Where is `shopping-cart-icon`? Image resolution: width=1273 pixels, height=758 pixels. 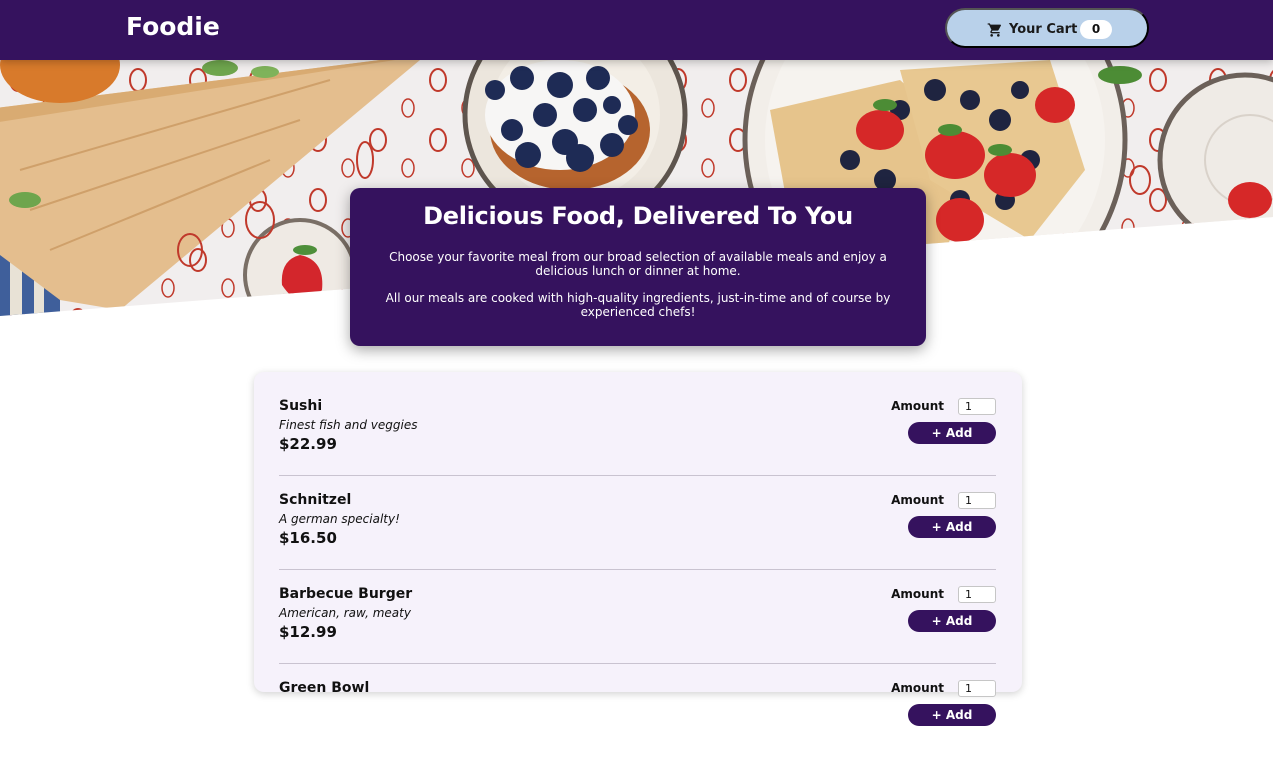
shopping-cart-icon is located at coordinates (995, 30).